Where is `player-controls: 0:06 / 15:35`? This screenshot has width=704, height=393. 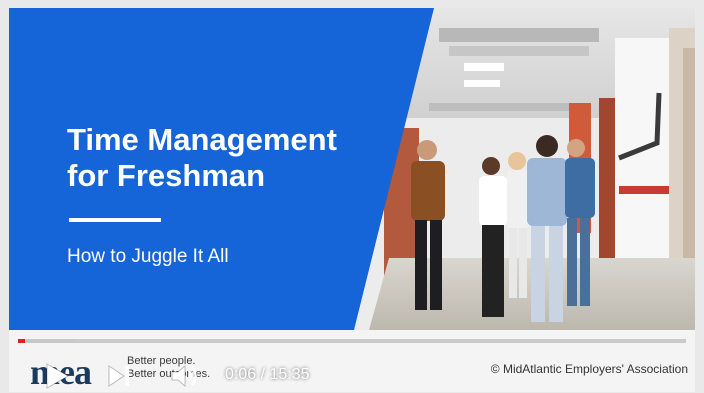 player-controls: 0:06 / 15:35 is located at coordinates (192, 375).